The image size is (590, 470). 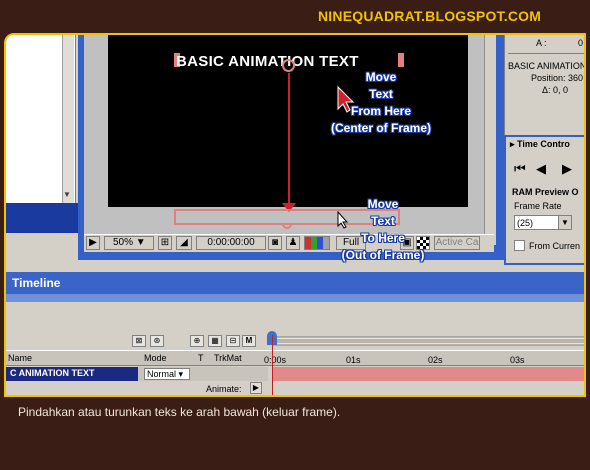 What do you see at coordinates (353, 360) in the screenshot?
I see `ruler-tick: 01s` at bounding box center [353, 360].